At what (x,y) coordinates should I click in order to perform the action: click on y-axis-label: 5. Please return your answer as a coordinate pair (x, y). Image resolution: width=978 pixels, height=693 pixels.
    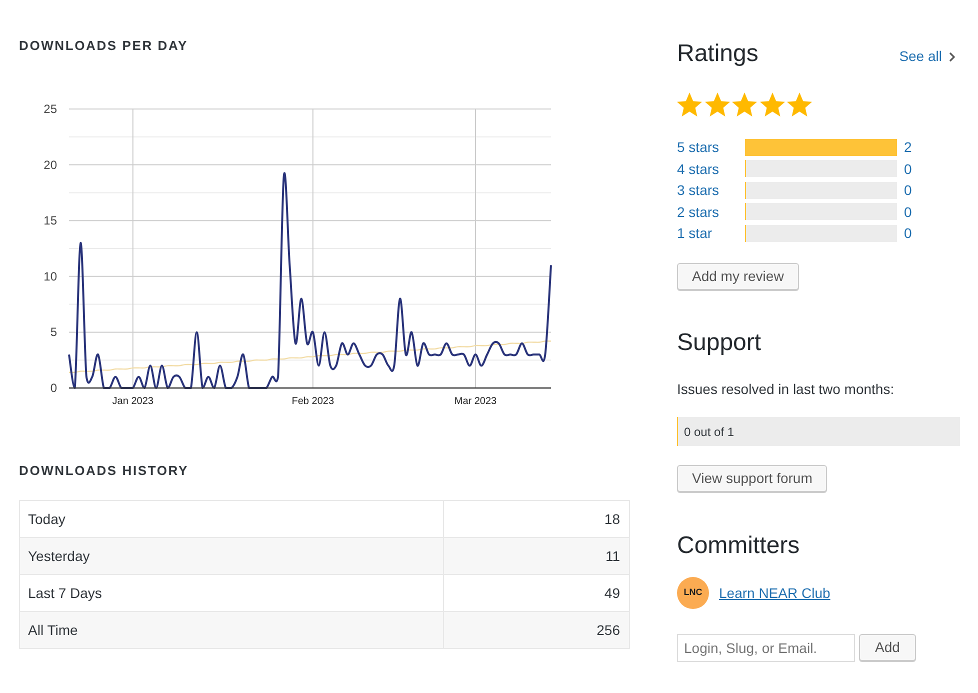
    Looking at the image, I should click on (53, 332).